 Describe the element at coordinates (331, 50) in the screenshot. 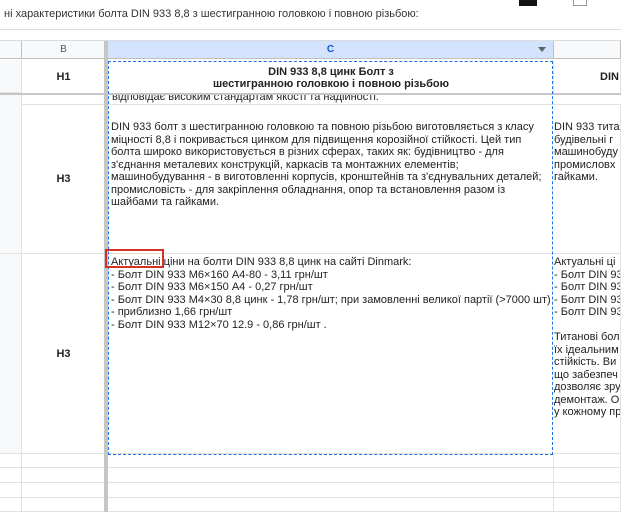

I see `column-header-c: C` at that location.